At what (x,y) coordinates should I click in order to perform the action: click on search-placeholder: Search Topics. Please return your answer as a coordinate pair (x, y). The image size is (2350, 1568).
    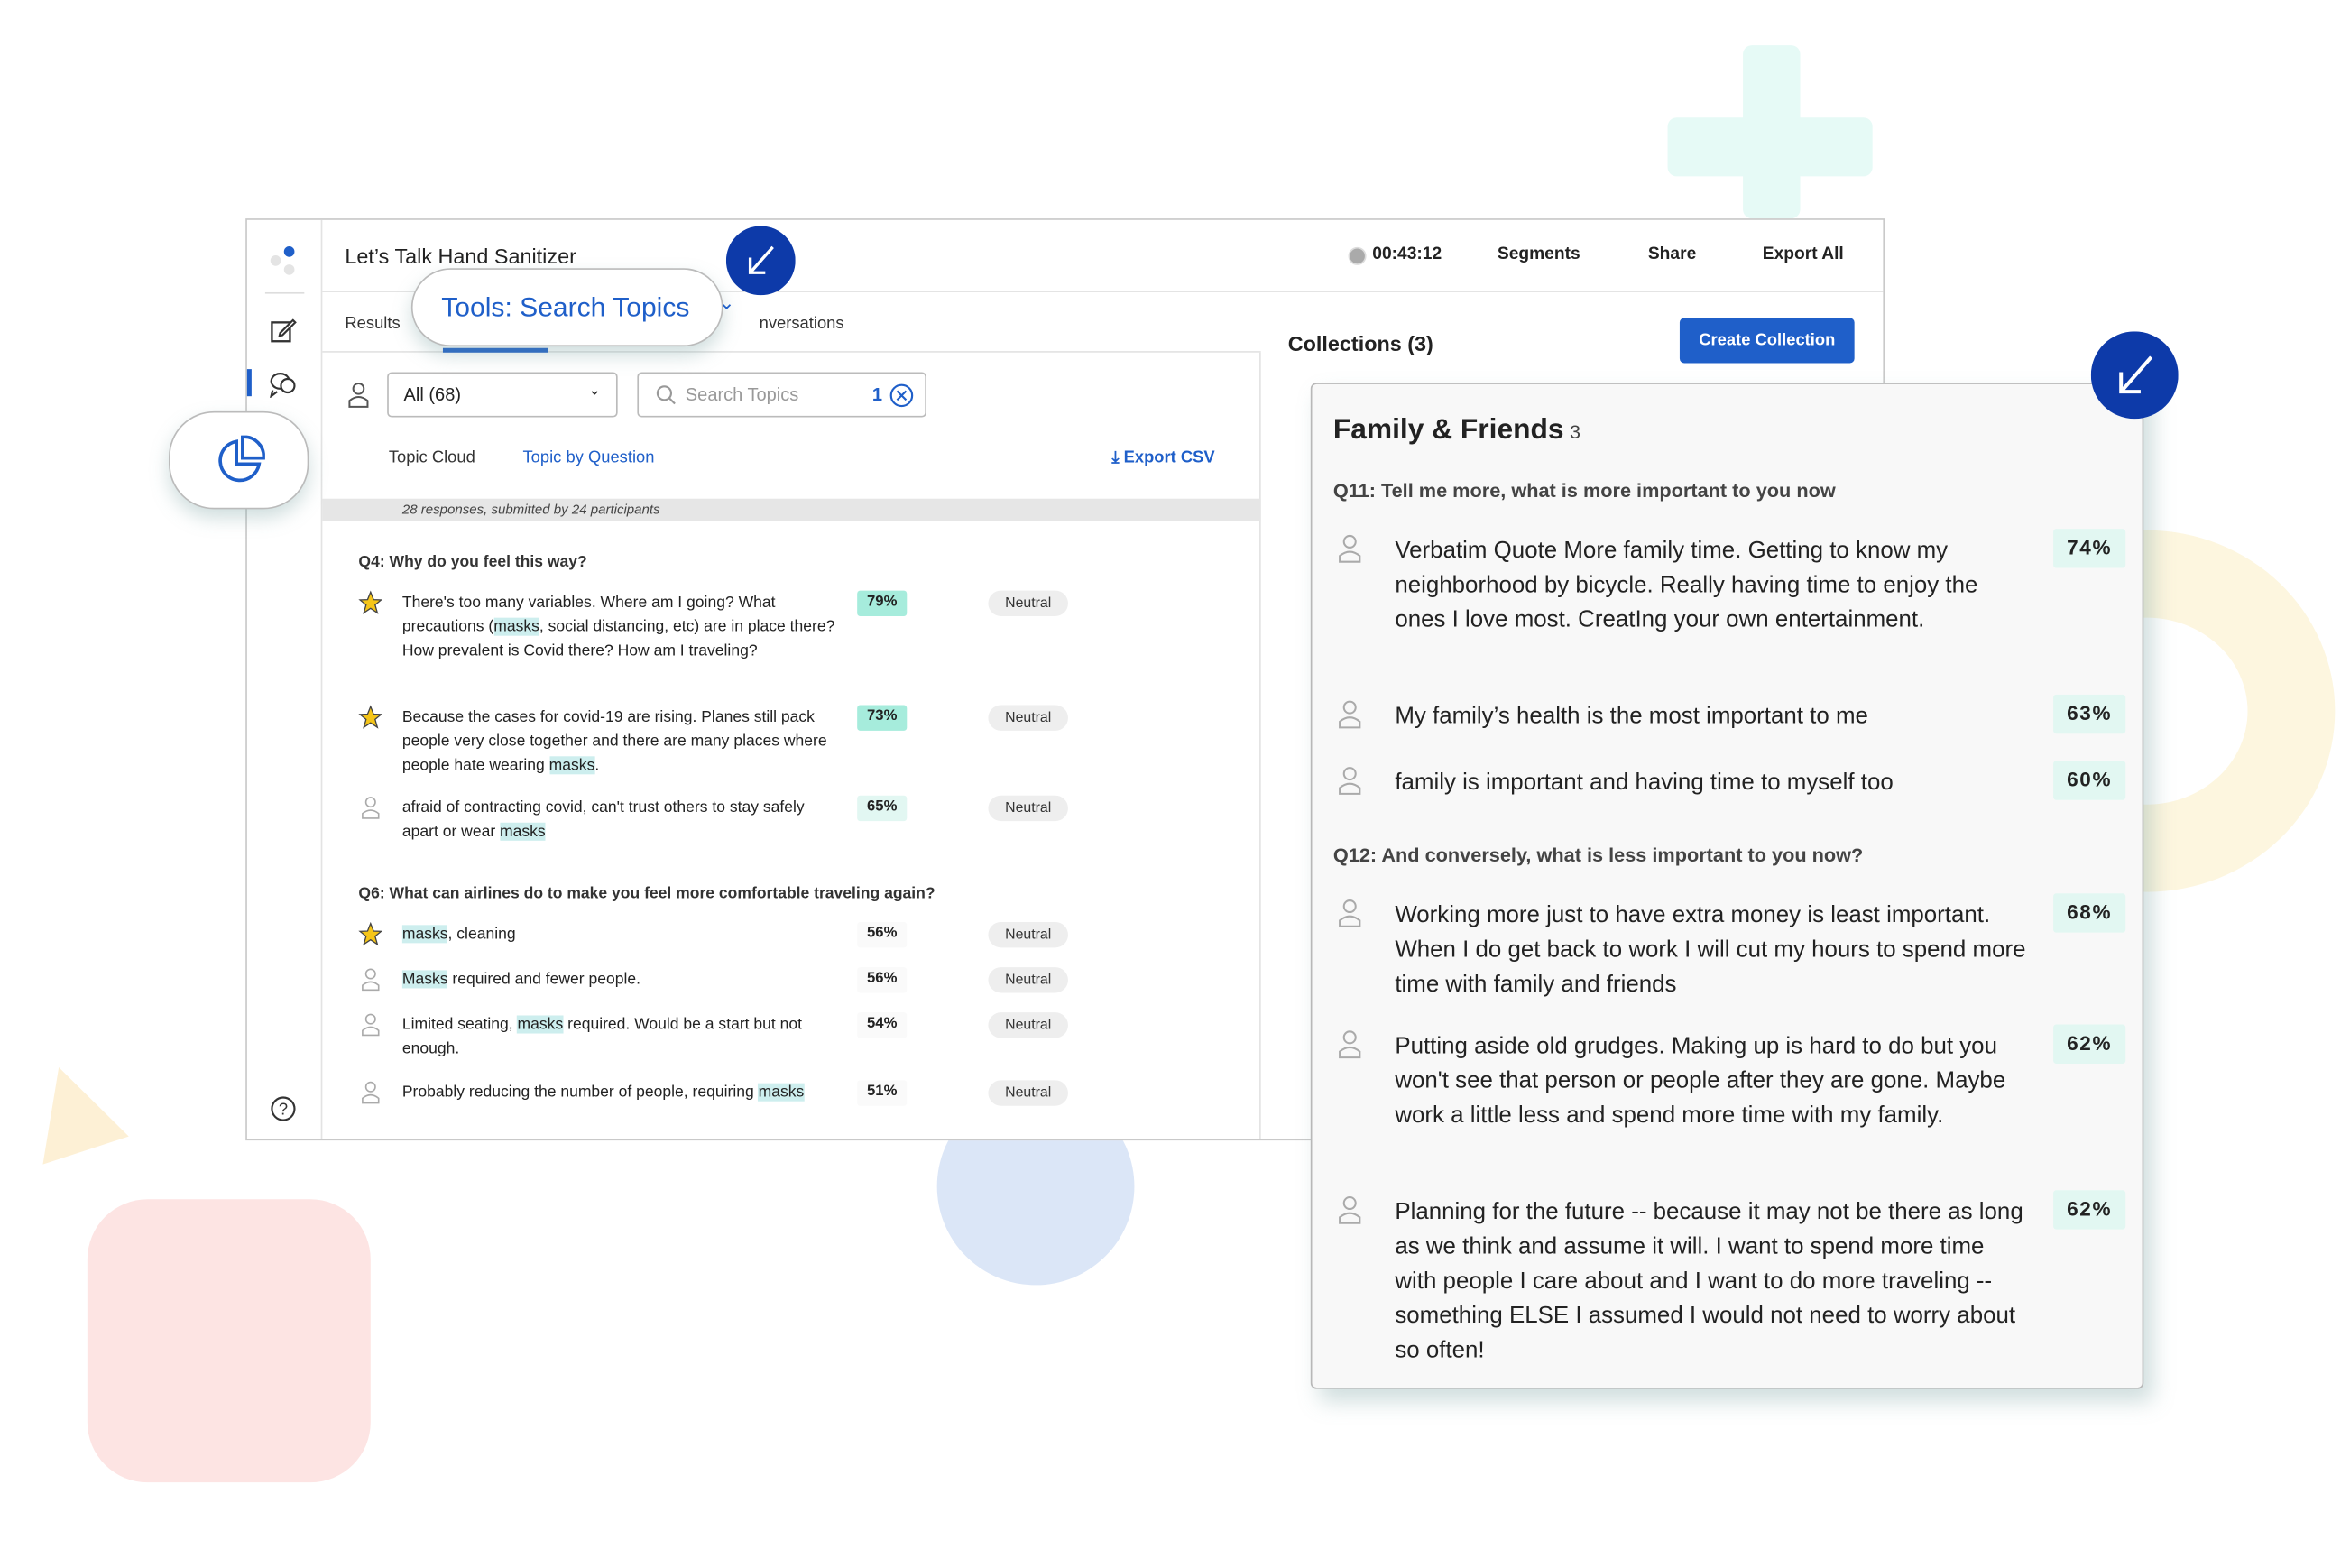
    Looking at the image, I should click on (742, 394).